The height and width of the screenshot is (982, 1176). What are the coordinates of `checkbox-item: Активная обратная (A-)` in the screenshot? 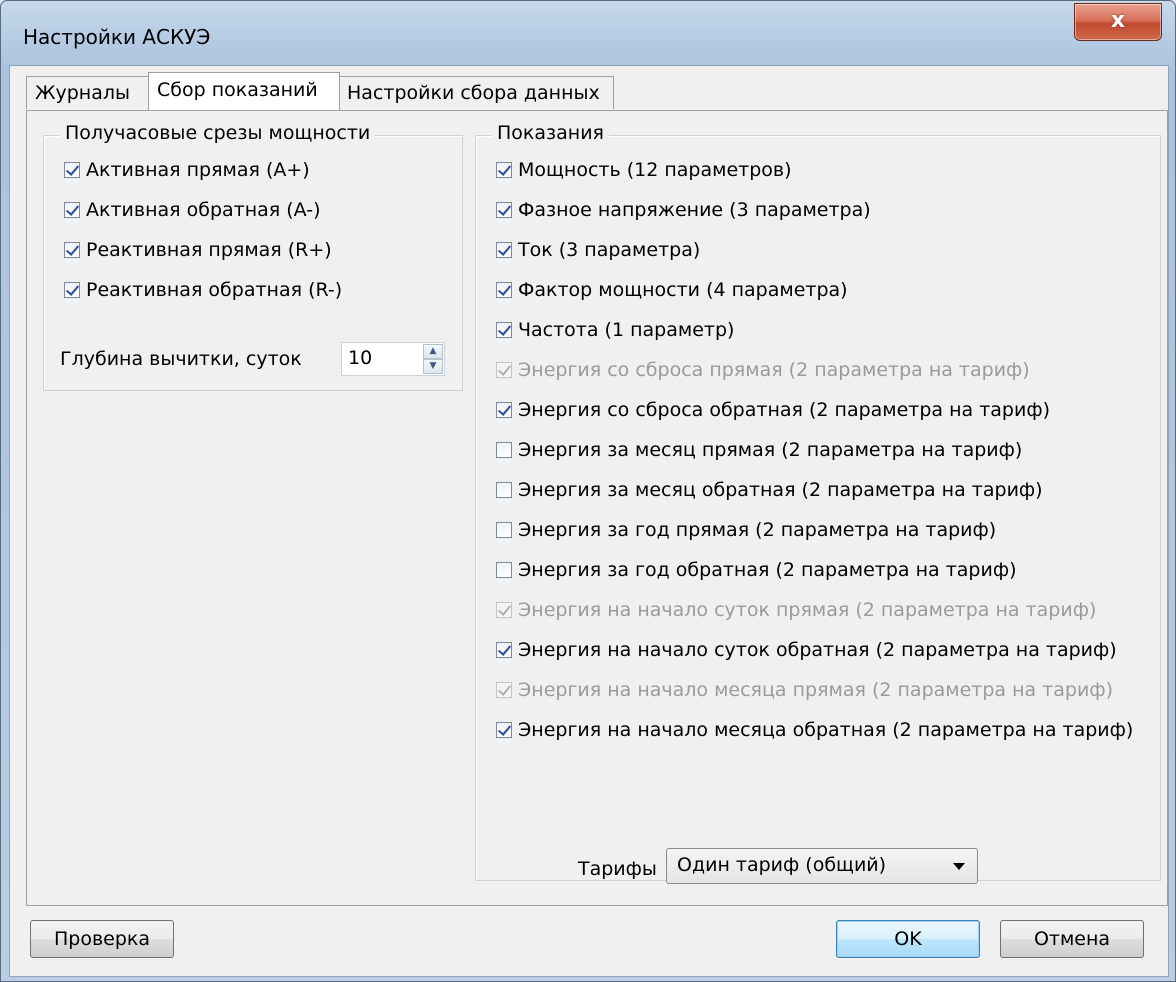 It's located at (192, 210).